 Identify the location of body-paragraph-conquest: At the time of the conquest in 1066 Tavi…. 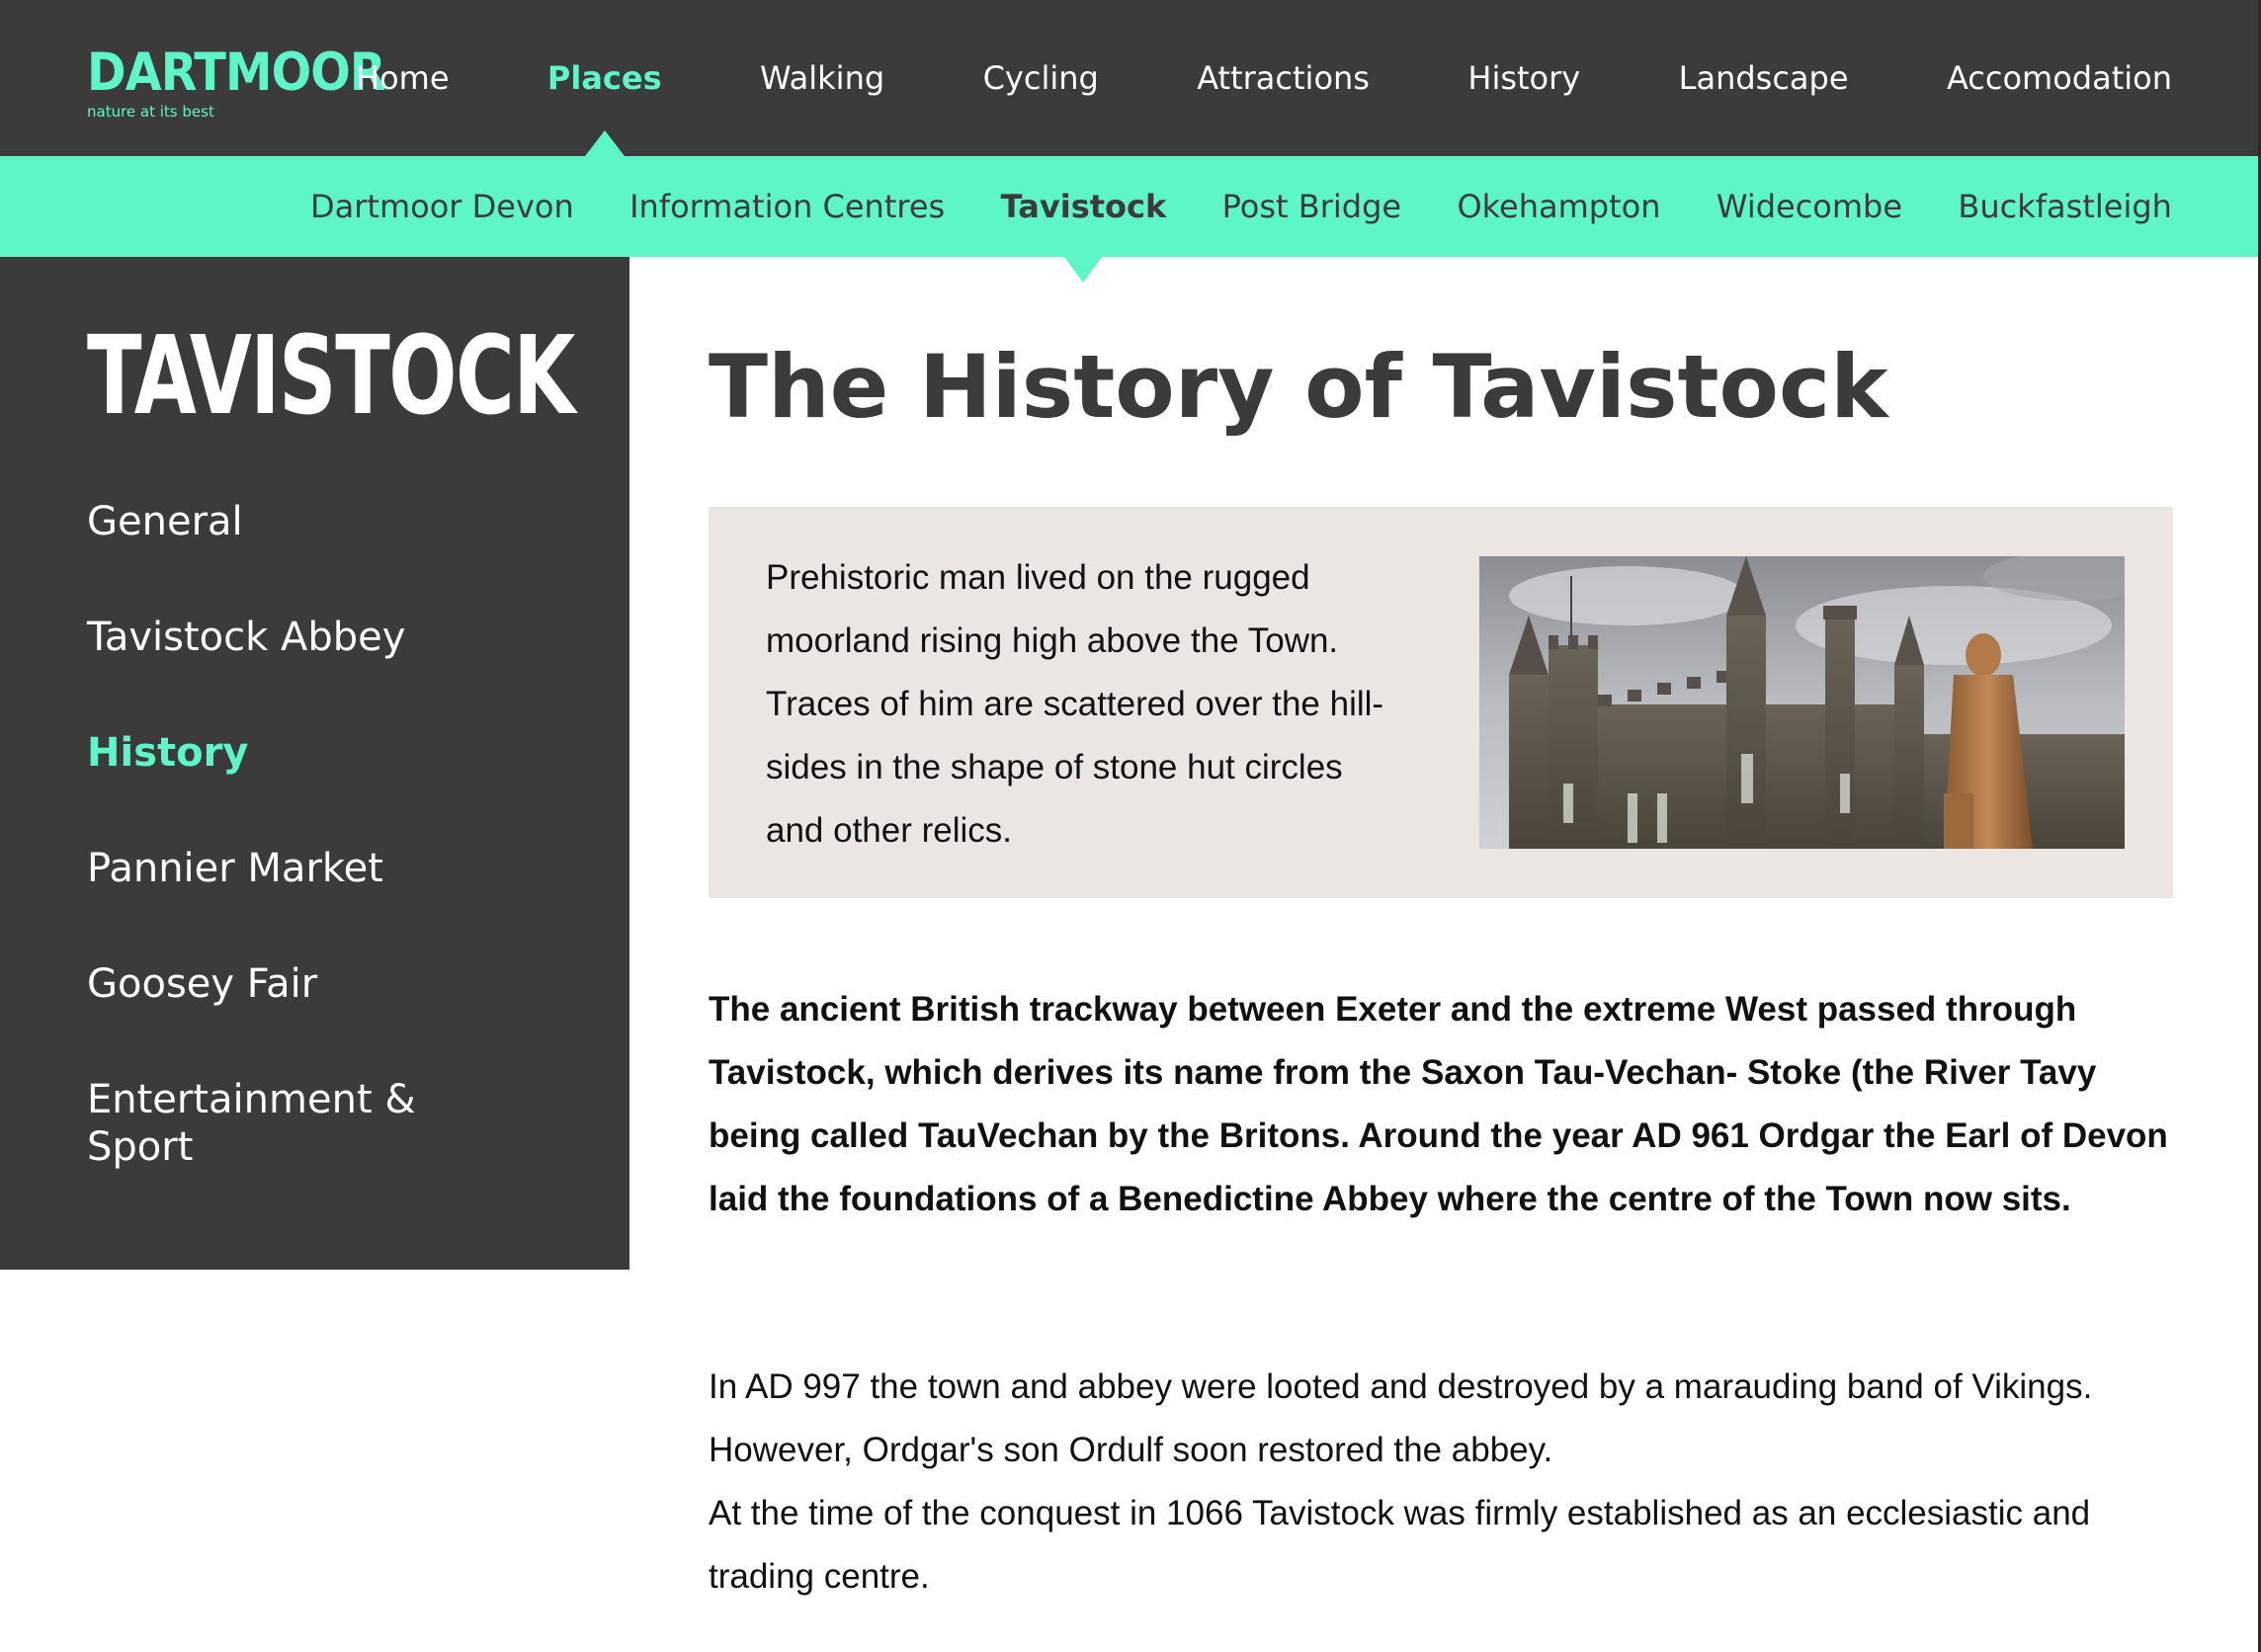
(1400, 1545).